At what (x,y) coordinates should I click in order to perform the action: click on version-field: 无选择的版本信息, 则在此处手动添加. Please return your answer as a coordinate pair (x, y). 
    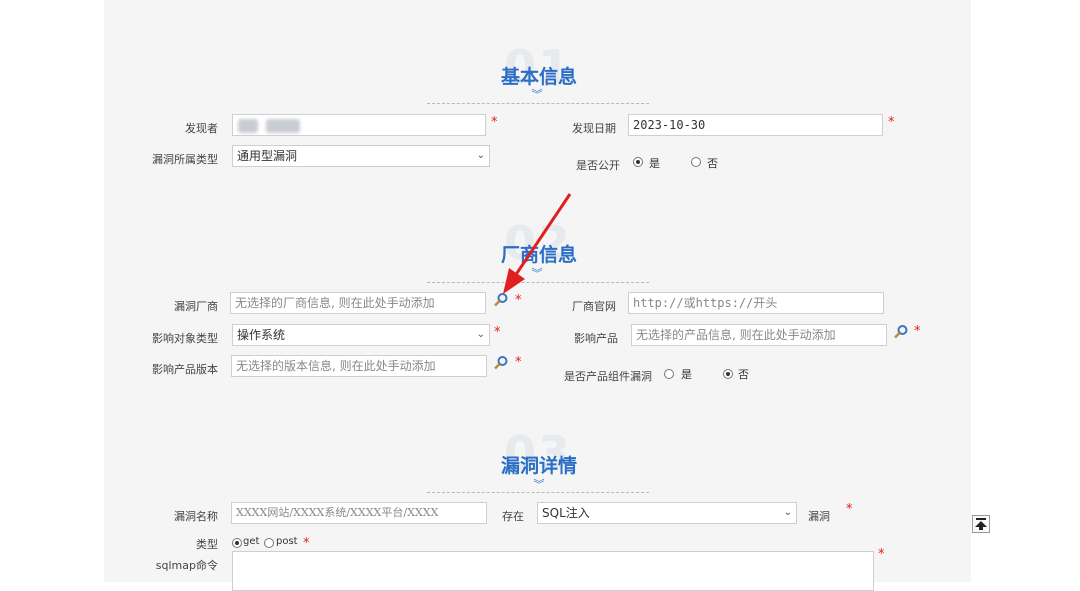
    Looking at the image, I should click on (359, 366).